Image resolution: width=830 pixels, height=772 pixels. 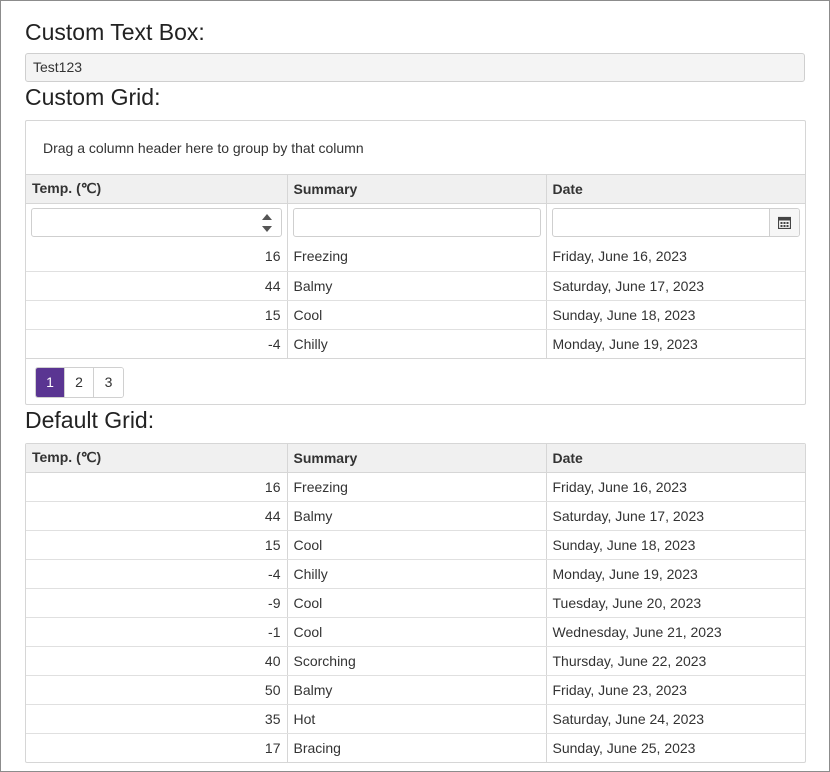 What do you see at coordinates (157, 719) in the screenshot?
I see `temp-cell: 35` at bounding box center [157, 719].